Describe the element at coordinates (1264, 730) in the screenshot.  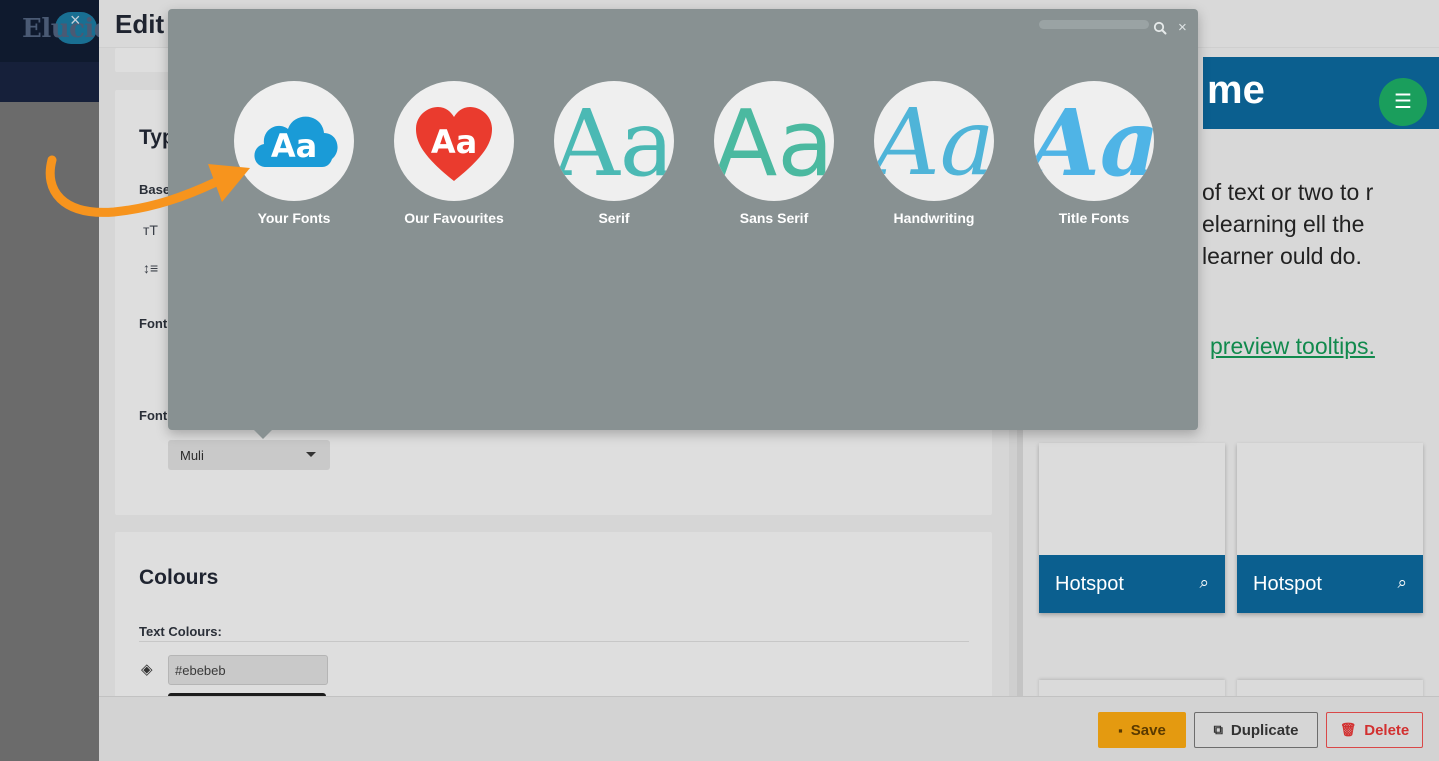
I see `duplicate-label: Duplicate` at that location.